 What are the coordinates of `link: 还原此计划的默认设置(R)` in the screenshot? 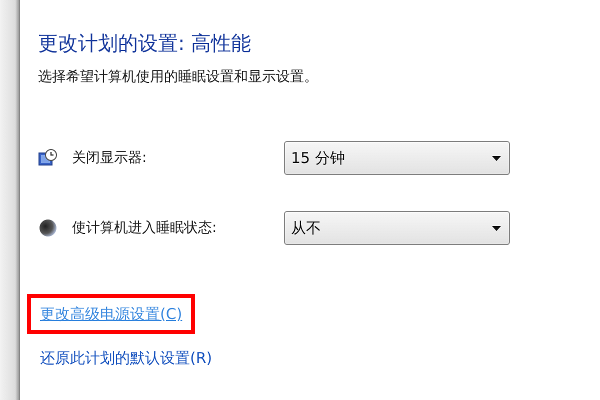 It's located at (126, 358).